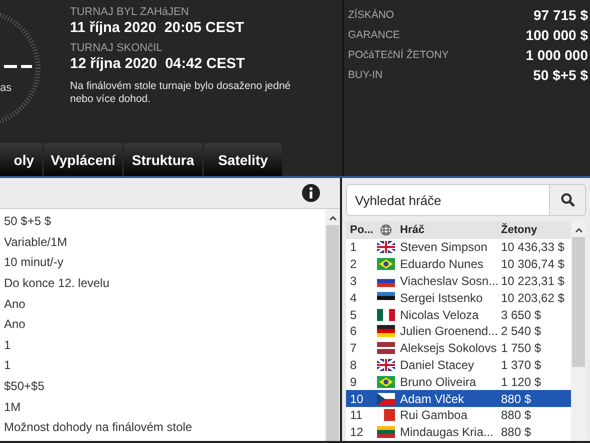  I want to click on search-button, so click(567, 200).